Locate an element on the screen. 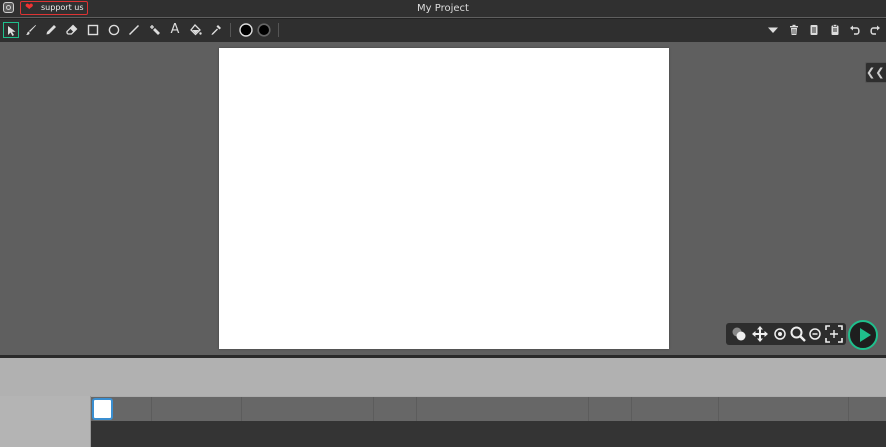 The width and height of the screenshot is (886, 447). toolbar: A is located at coordinates (443, 30).